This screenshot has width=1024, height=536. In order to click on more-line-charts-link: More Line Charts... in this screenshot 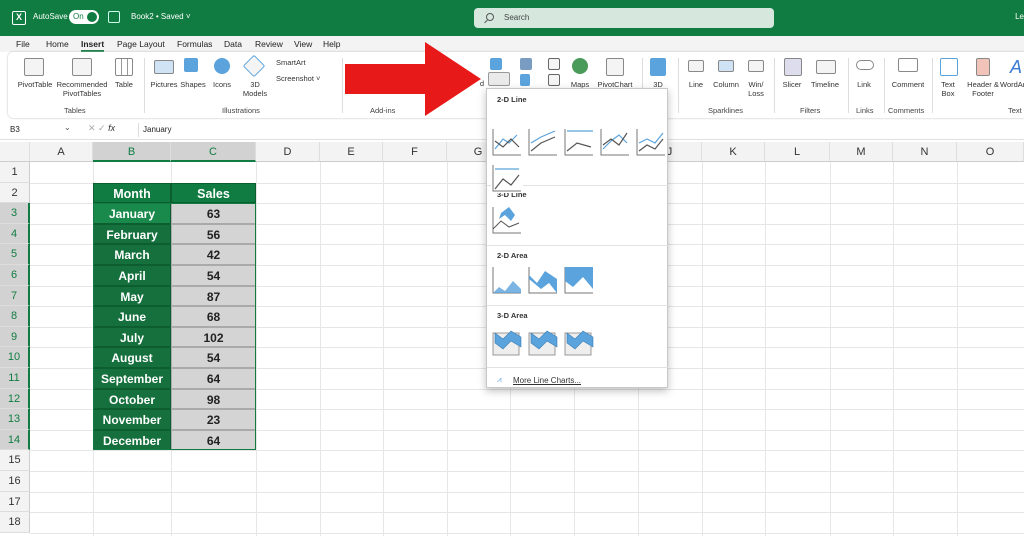, I will do `click(547, 380)`.